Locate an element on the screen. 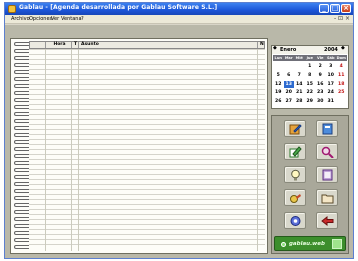 The width and height of the screenshot is (358, 261). book-button is located at coordinates (327, 128).